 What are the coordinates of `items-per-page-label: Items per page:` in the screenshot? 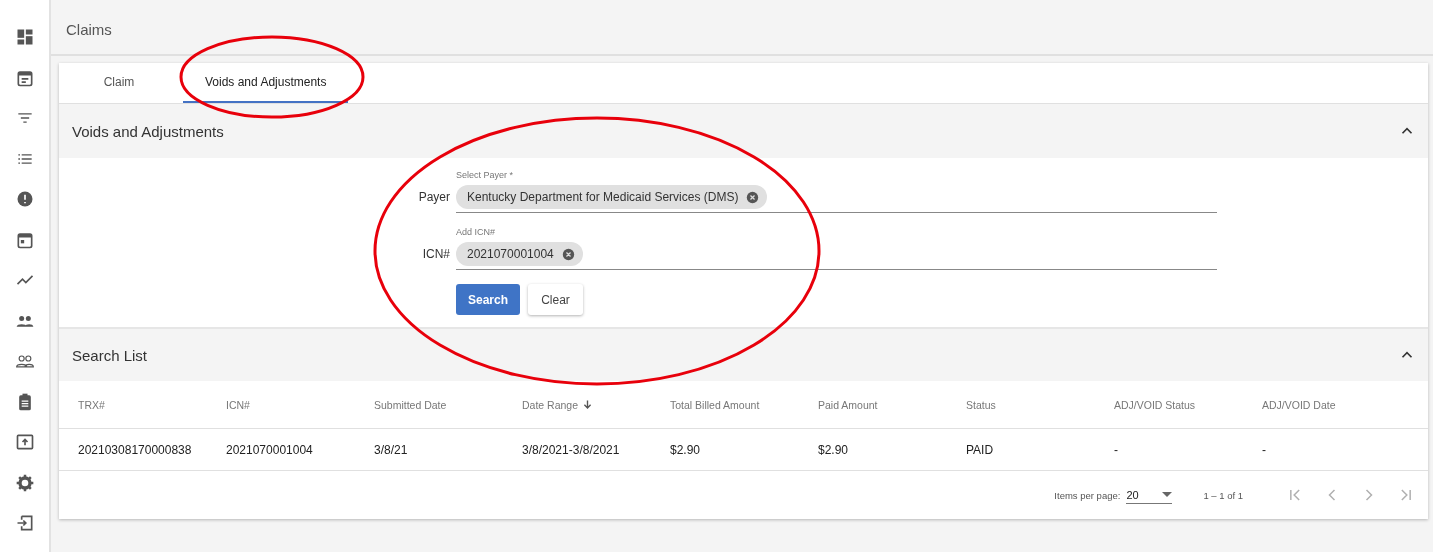 It's located at (1087, 495).